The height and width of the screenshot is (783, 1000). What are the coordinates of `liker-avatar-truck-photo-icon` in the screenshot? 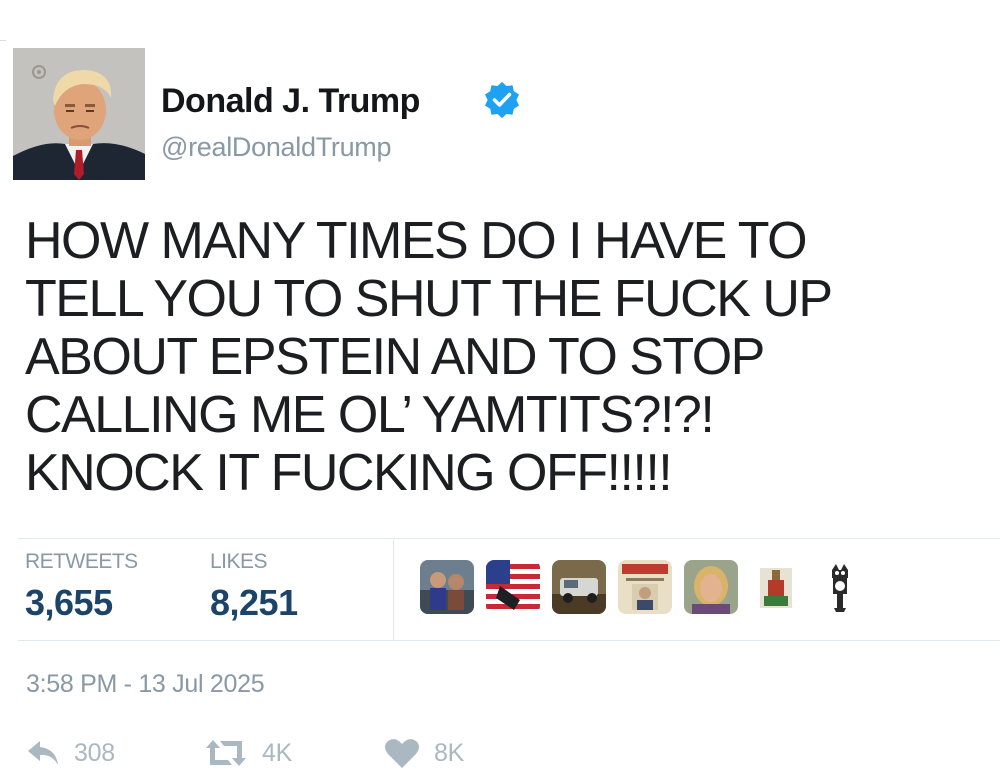 It's located at (579, 587).